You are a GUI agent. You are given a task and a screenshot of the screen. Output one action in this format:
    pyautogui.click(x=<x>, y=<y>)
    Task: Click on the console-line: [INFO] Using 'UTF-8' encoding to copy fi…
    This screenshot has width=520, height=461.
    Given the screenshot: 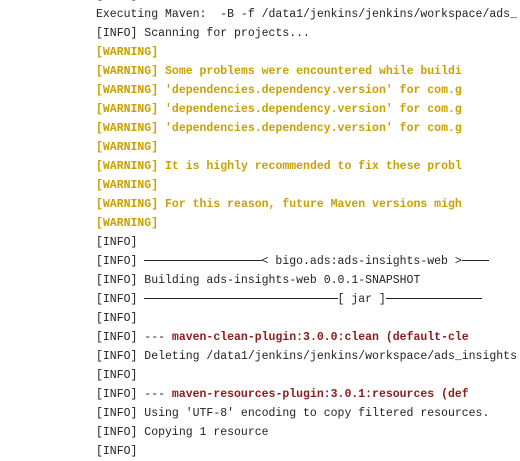 What is the action you would take?
    pyautogui.click(x=306, y=413)
    